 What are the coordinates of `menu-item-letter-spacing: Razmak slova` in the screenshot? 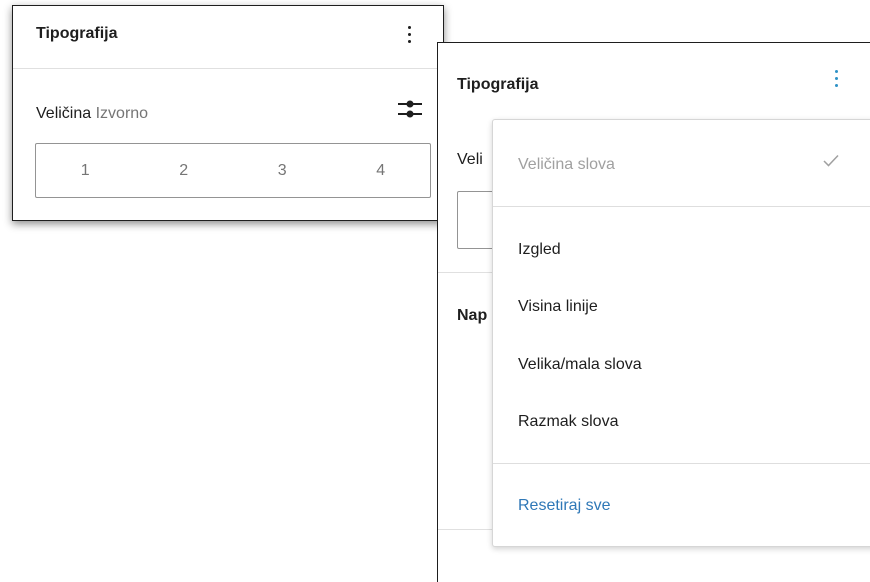 It's located at (568, 422).